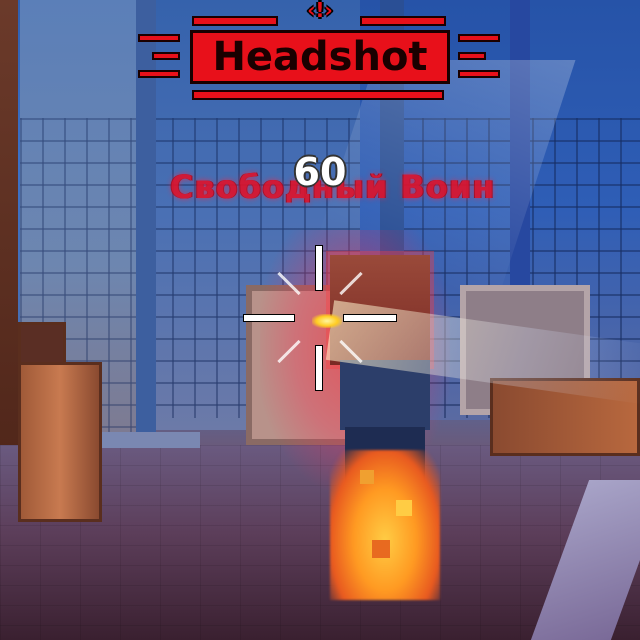 Image resolution: width=640 pixels, height=640 pixels. Describe the element at coordinates (370, 318) in the screenshot. I see `crosshair-right` at that location.